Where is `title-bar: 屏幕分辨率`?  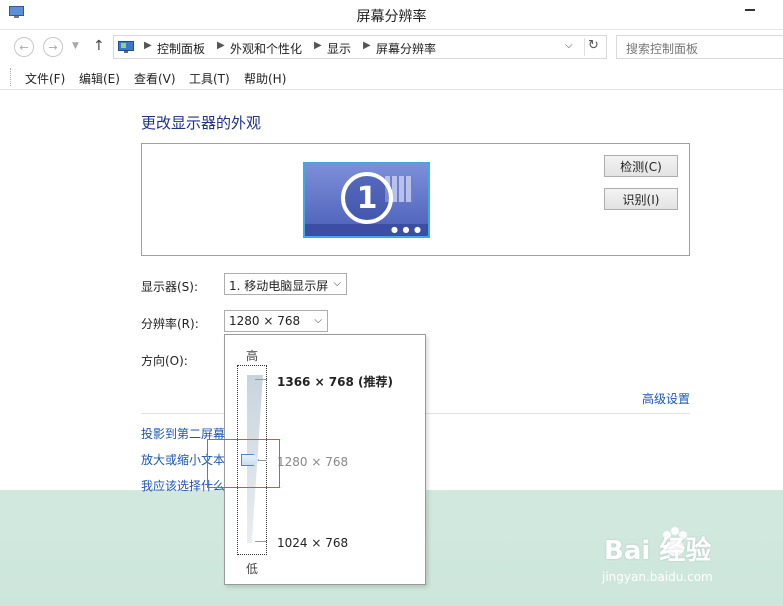
title-bar: 屏幕分辨率 is located at coordinates (391, 15).